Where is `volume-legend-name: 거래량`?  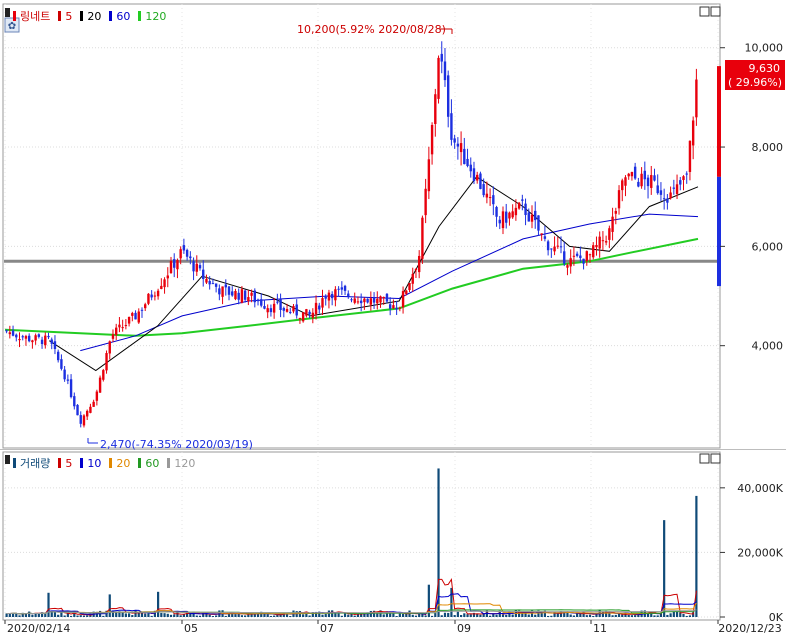
volume-legend-name: 거래량 is located at coordinates (35, 463).